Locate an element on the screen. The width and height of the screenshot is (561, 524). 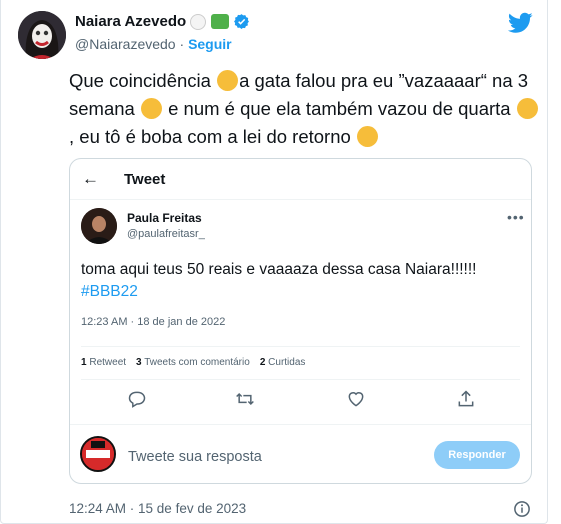
stat-quote-tweets: 3 Tweets com comentário is located at coordinates (193, 362).